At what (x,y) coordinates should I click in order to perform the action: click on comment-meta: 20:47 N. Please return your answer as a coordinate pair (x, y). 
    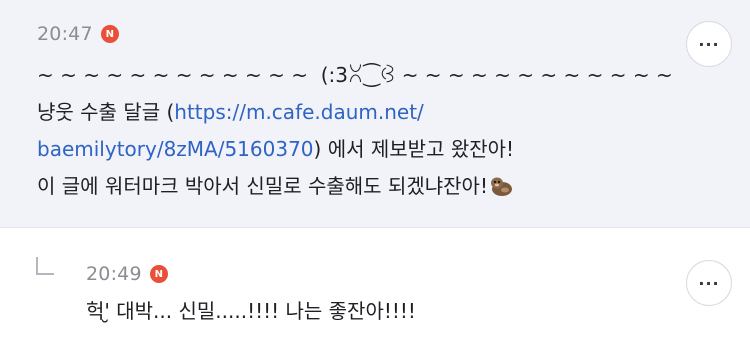
    Looking at the image, I should click on (78, 34).